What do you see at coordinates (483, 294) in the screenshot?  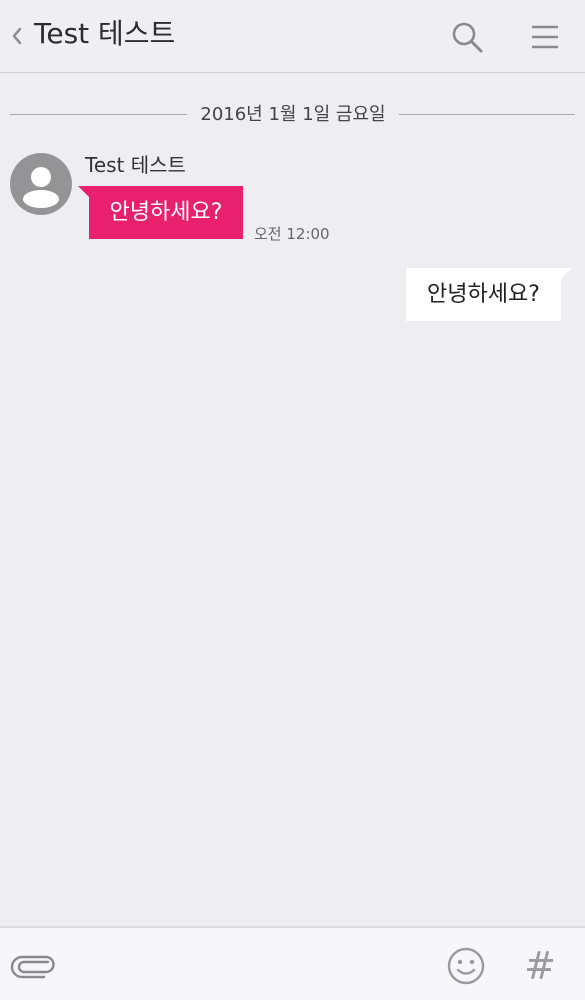 I see `outgoing-message-bubble: 안녕하세요?` at bounding box center [483, 294].